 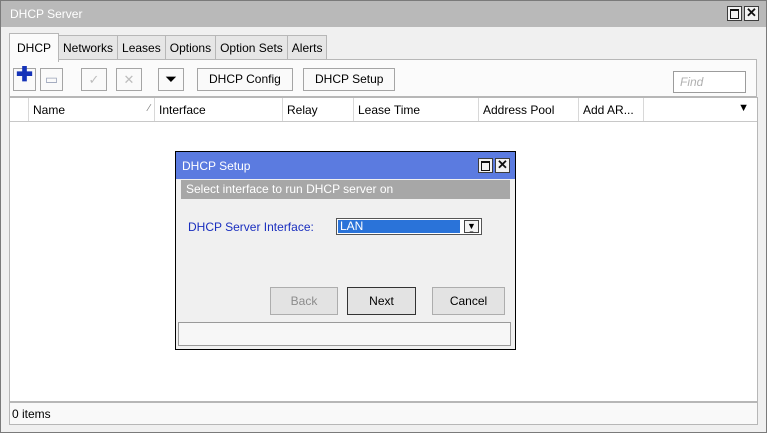 What do you see at coordinates (415, 109) in the screenshot?
I see `column-header-lease-time: Lease Time` at bounding box center [415, 109].